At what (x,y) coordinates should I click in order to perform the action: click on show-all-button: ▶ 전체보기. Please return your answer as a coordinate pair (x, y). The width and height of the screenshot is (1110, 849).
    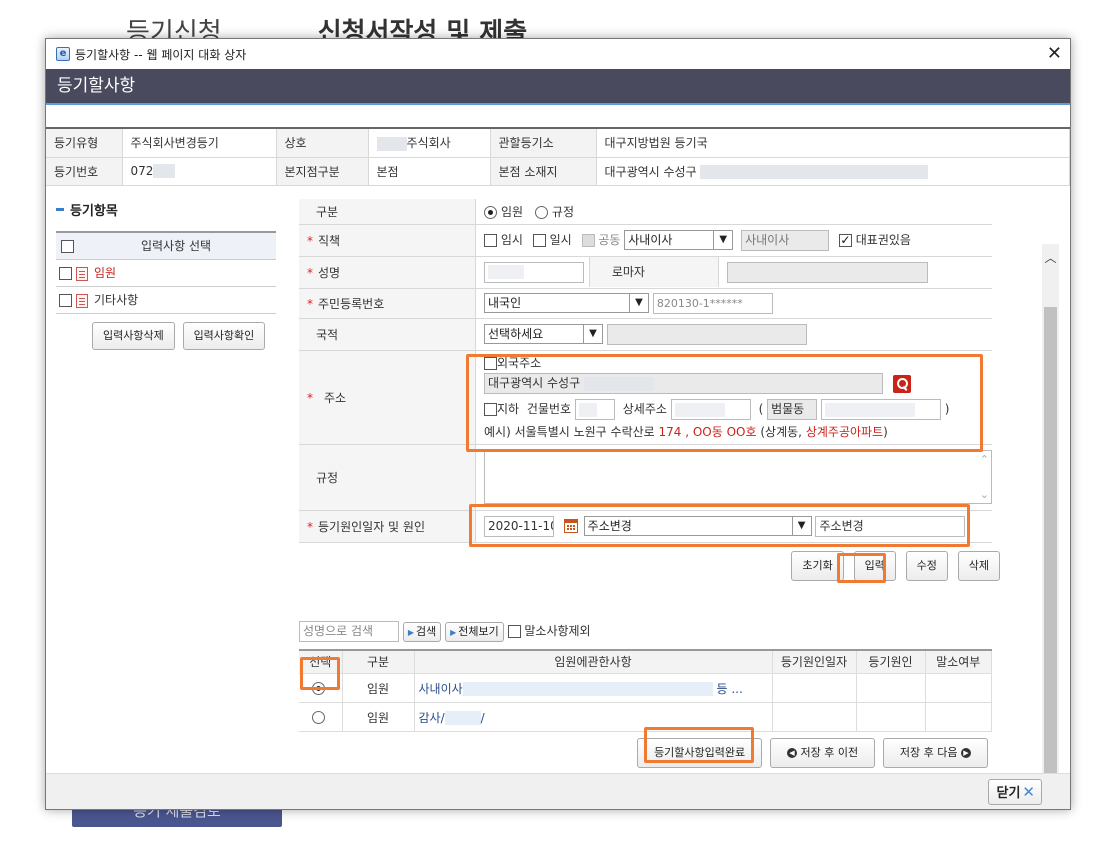
    Looking at the image, I should click on (474, 631).